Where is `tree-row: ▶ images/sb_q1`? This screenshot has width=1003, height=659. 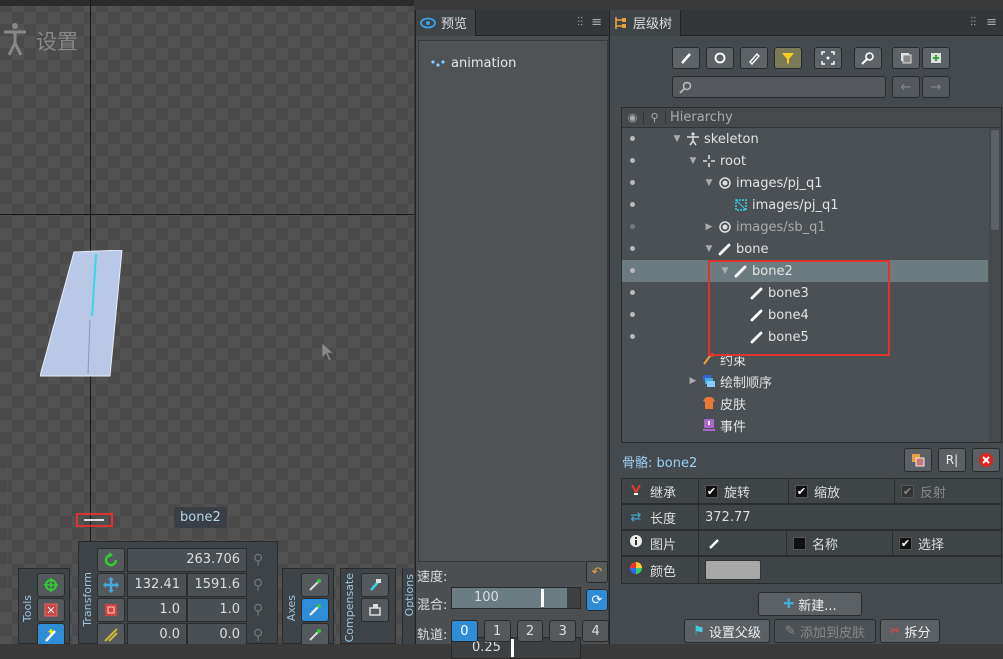
tree-row: ▶ images/sb_q1 is located at coordinates (805, 227).